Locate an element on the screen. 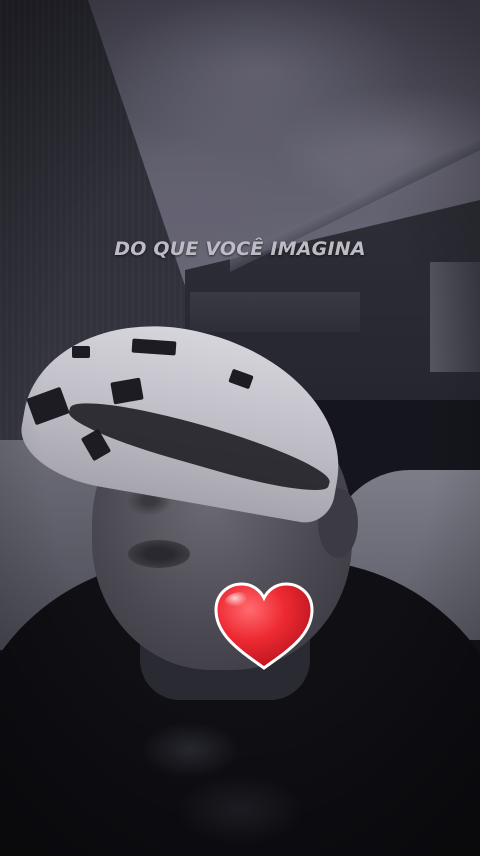 This screenshot has width=480, height=856. mouth is located at coordinates (159, 554).